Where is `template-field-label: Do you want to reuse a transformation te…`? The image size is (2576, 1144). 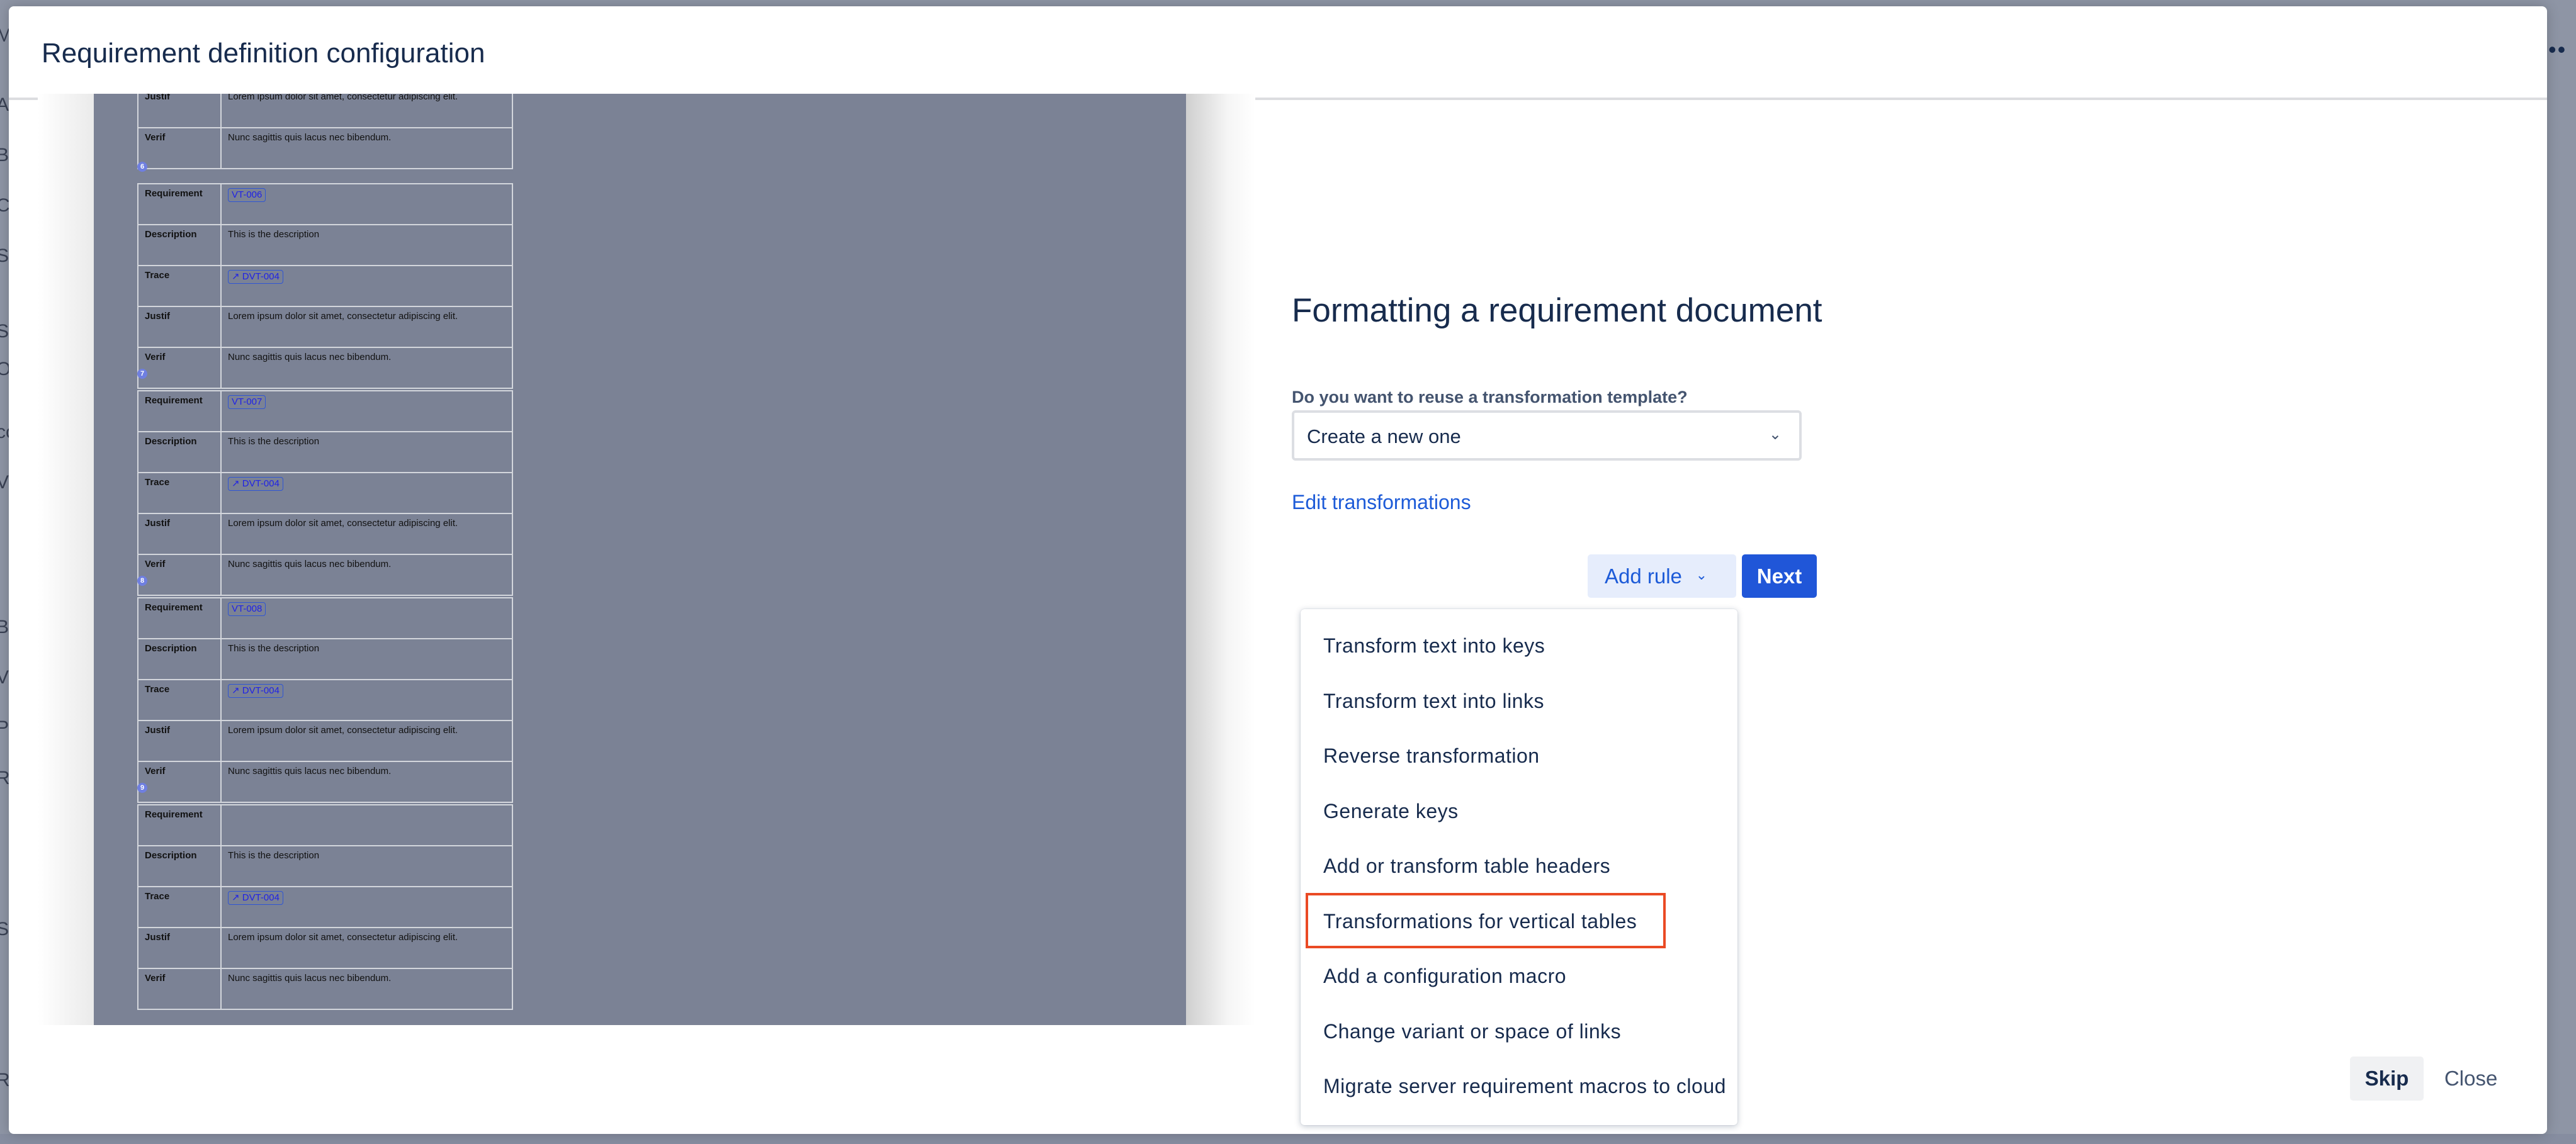
template-field-label: Do you want to reuse a transformation te… is located at coordinates (1490, 397).